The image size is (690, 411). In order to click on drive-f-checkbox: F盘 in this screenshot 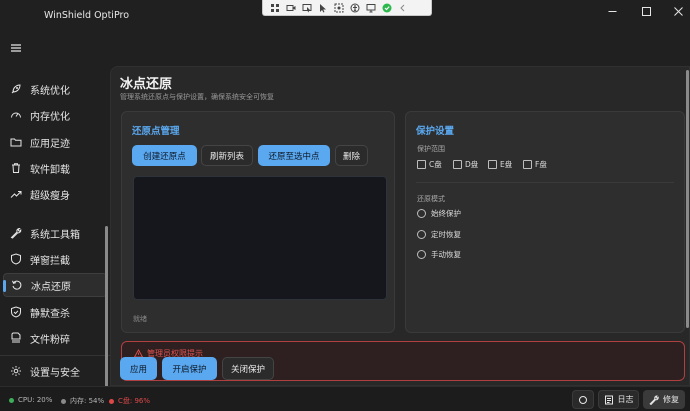, I will do `click(535, 164)`.